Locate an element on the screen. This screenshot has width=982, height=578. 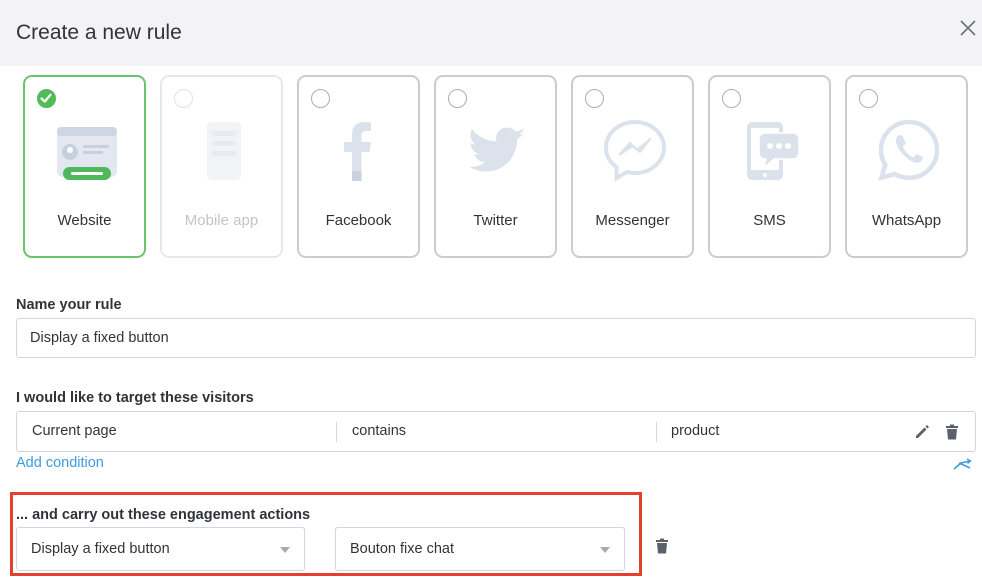
dialog-title: Create a new rule is located at coordinates (99, 32).